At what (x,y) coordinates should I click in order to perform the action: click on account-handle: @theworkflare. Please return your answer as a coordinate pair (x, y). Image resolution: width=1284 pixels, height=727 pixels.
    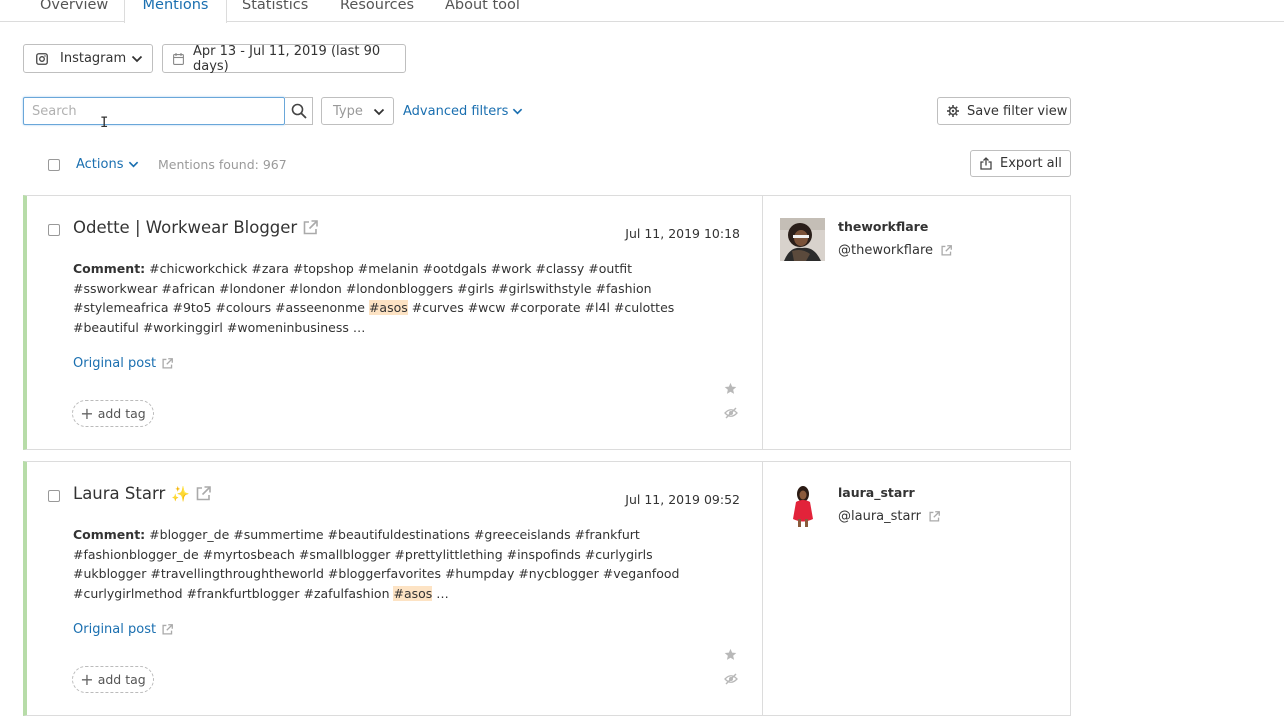
    Looking at the image, I should click on (895, 250).